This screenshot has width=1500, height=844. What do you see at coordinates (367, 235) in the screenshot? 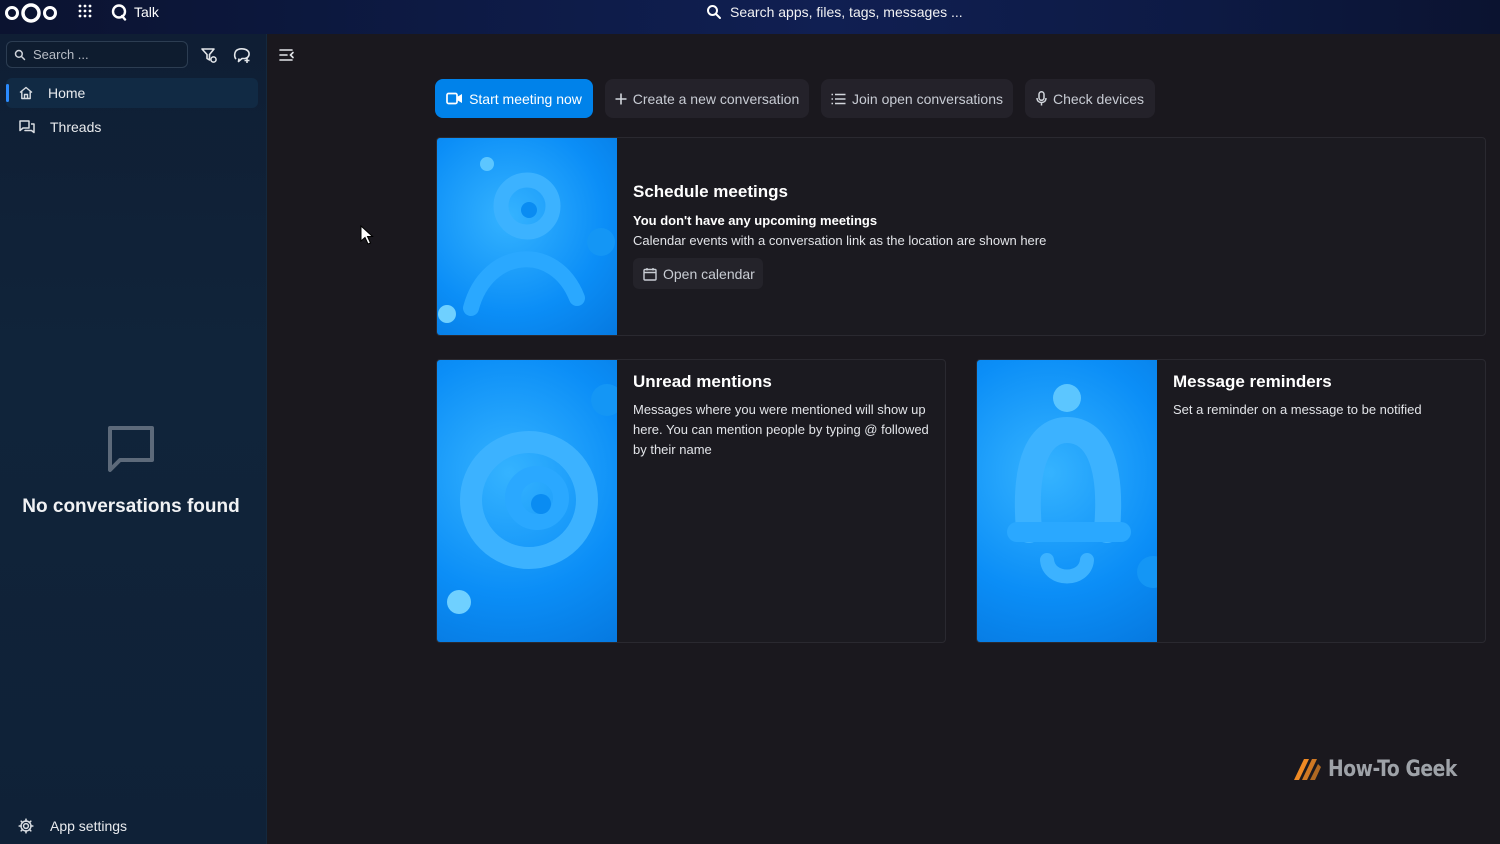
I see `mouse-cursor-icon` at bounding box center [367, 235].